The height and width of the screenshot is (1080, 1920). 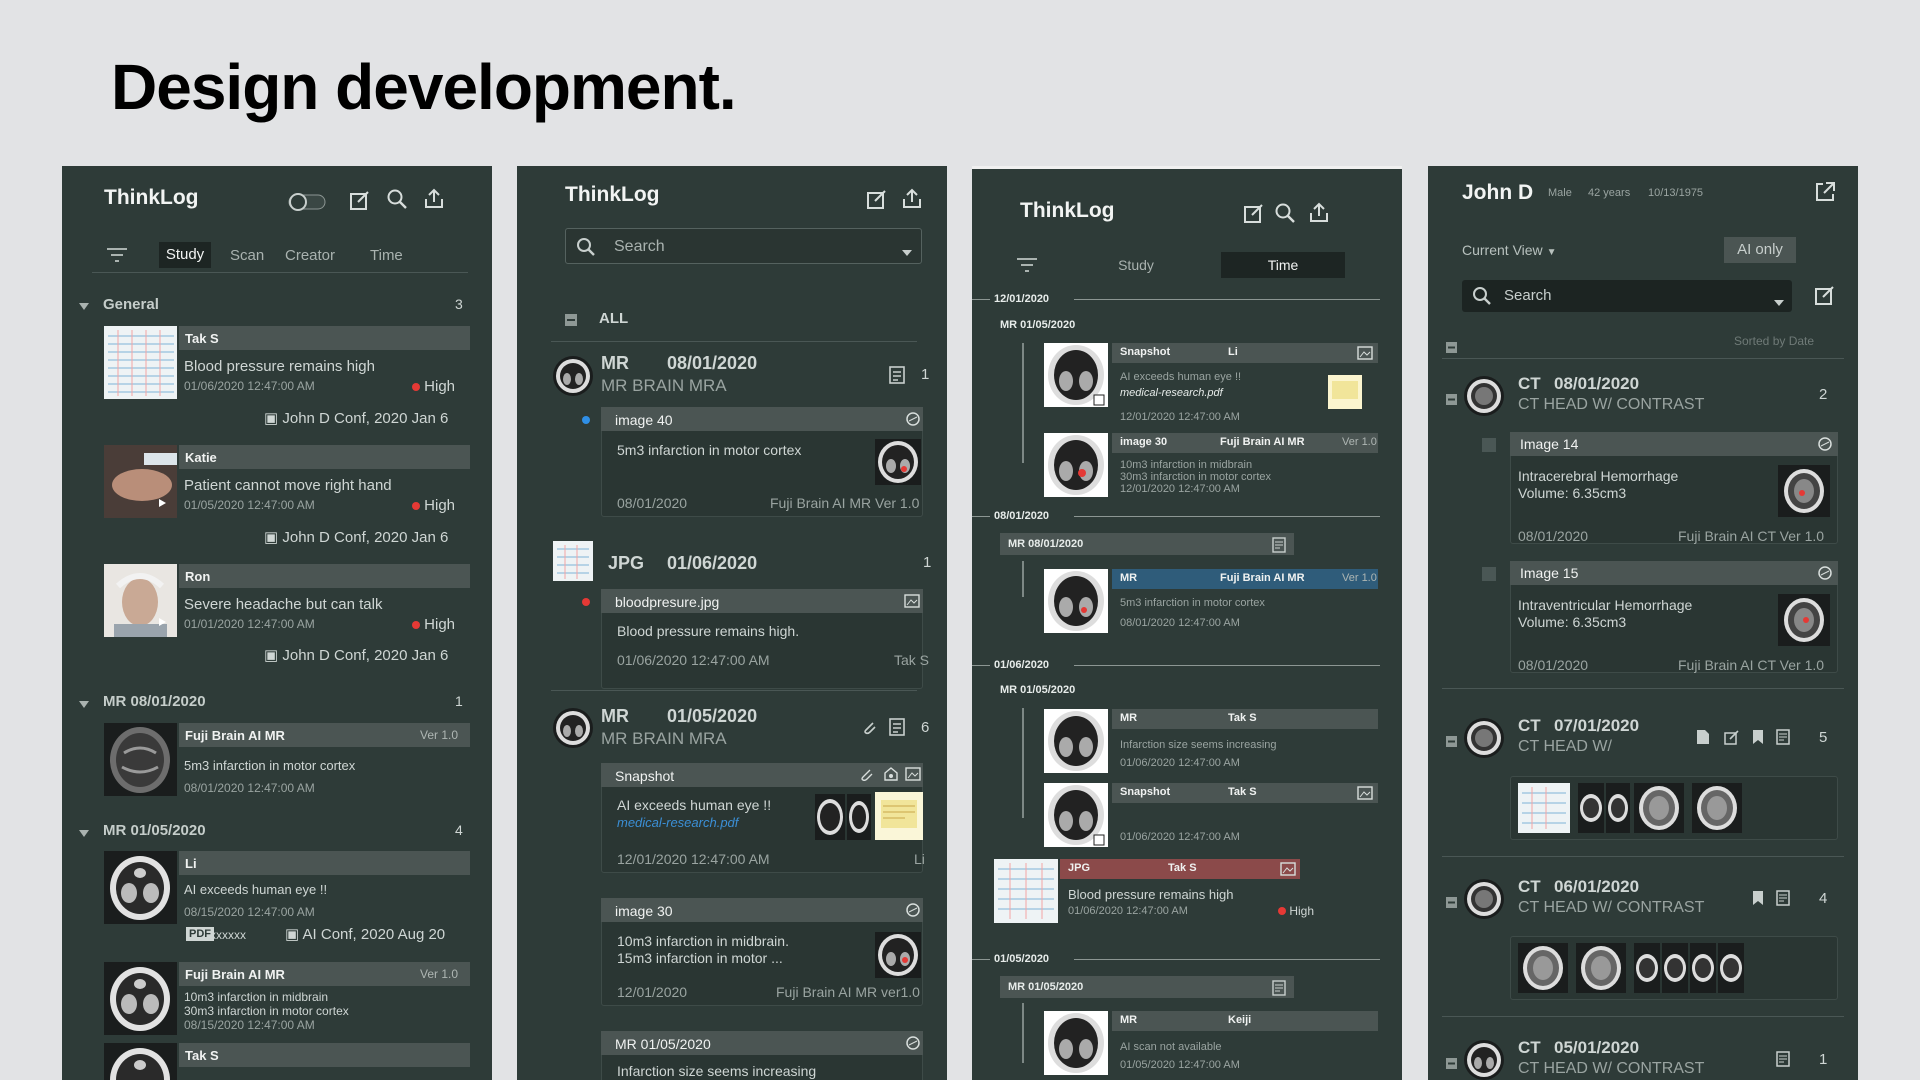 I want to click on ai-only-toggle: AI only, so click(x=1760, y=250).